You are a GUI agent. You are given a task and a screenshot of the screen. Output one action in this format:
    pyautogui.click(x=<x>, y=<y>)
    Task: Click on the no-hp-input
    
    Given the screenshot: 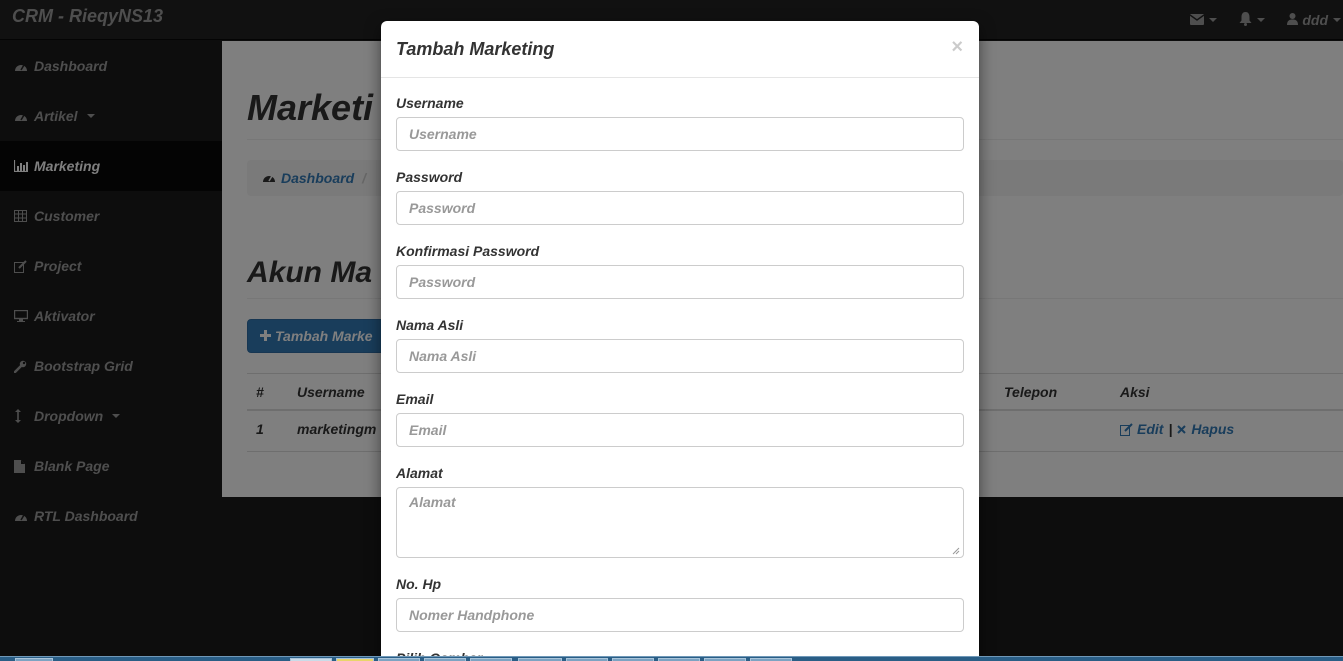 What is the action you would take?
    pyautogui.click(x=680, y=615)
    